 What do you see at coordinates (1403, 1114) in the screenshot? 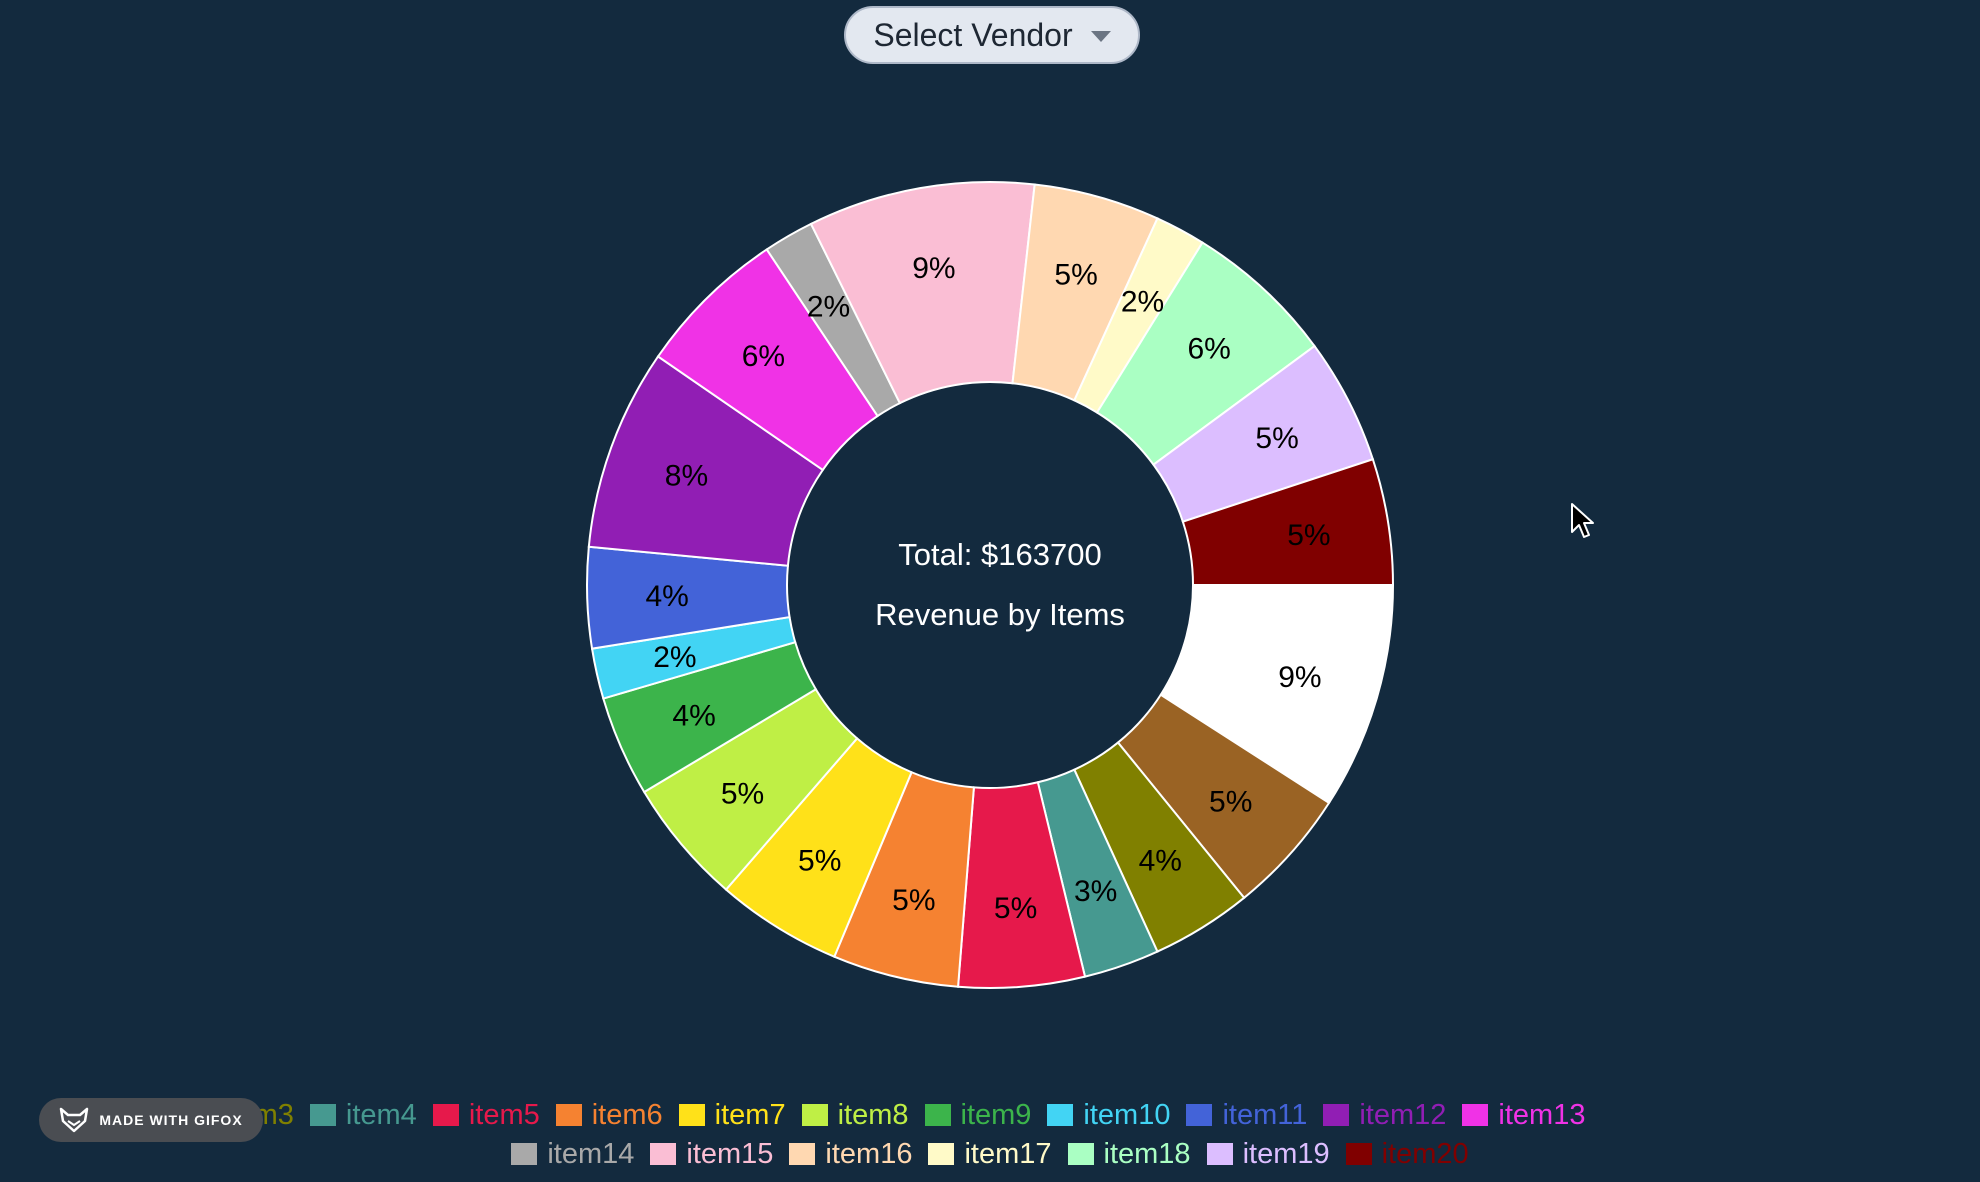
I see `legend-label: item12` at bounding box center [1403, 1114].